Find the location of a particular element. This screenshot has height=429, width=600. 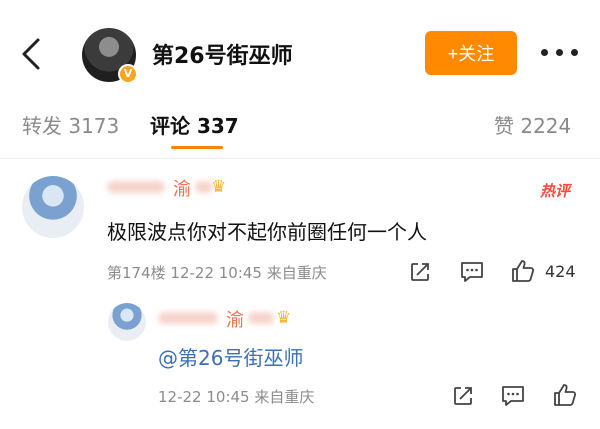

tab-repost: 转发 3173 is located at coordinates (70, 124).